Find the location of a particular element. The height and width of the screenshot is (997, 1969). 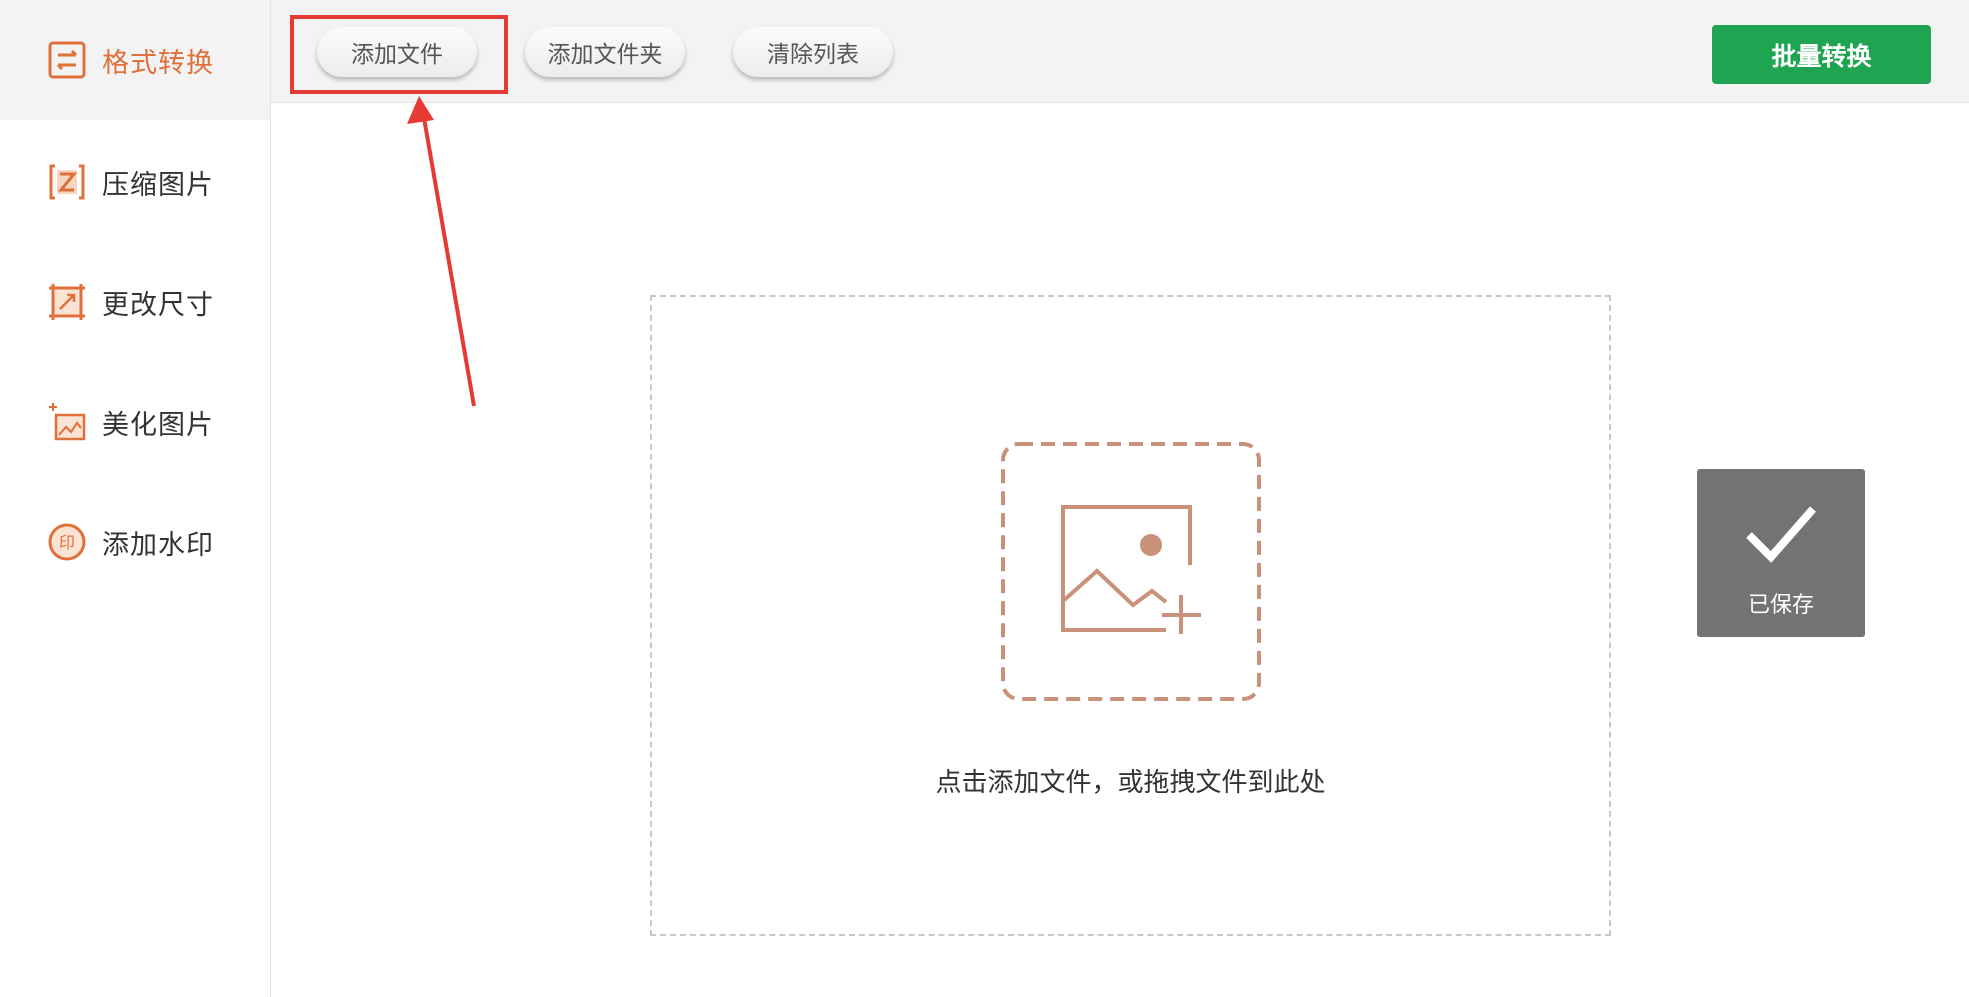

watermark-icon: 印 is located at coordinates (67, 542).